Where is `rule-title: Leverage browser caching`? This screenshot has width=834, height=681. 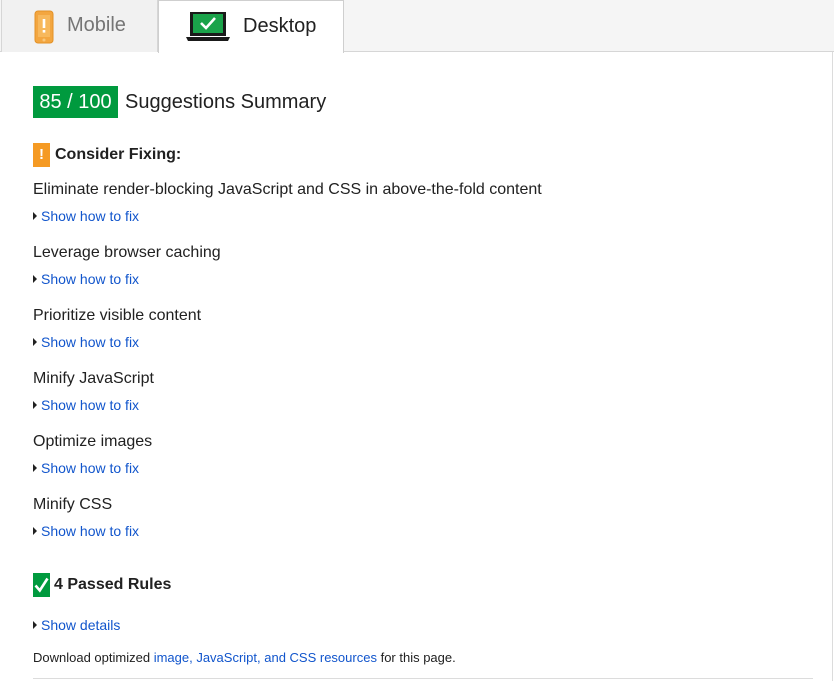
rule-title: Leverage browser caching is located at coordinates (127, 252).